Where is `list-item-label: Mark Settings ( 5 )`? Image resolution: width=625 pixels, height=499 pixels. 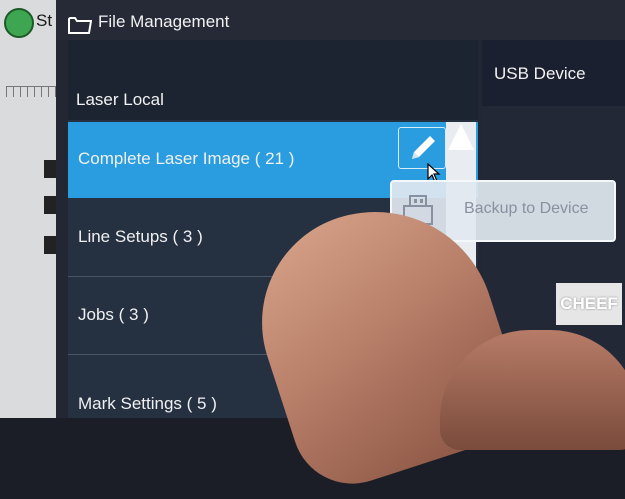
list-item-label: Mark Settings ( 5 ) is located at coordinates (147, 403).